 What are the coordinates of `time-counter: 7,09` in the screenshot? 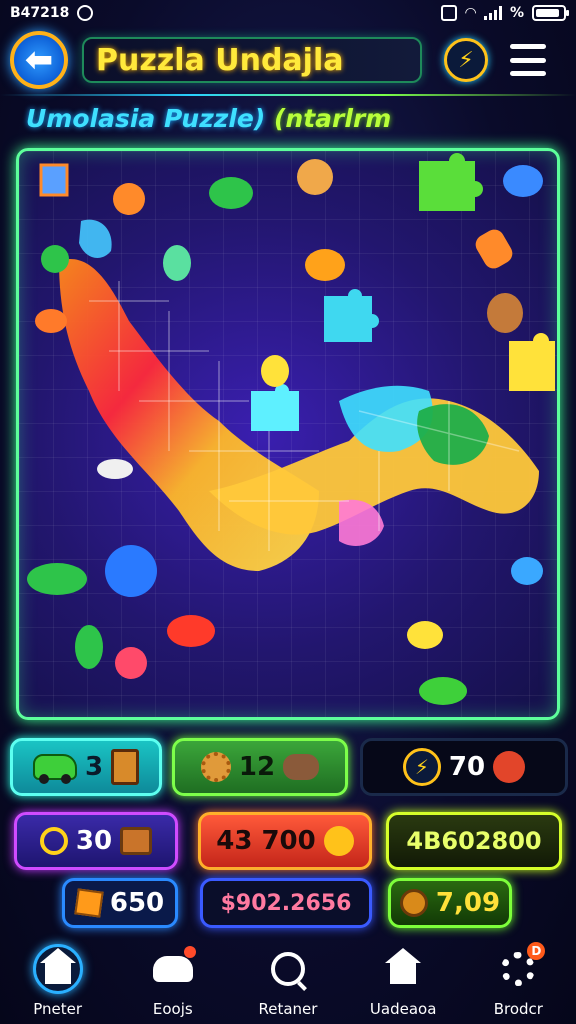 It's located at (450, 903).